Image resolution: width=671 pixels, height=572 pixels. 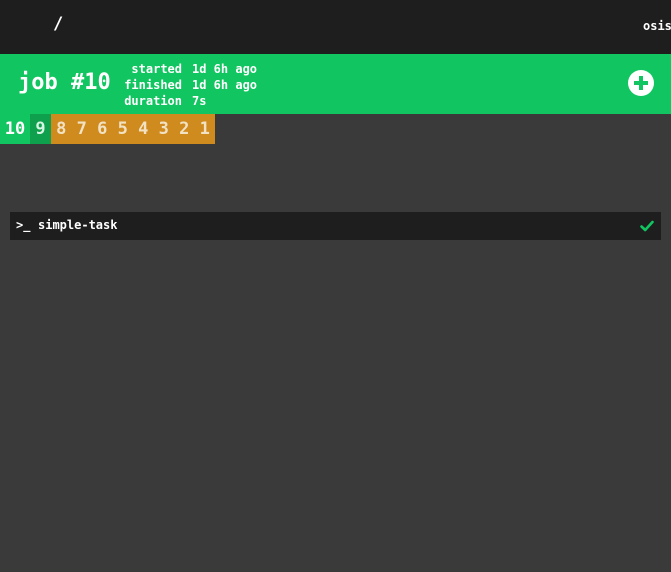 What do you see at coordinates (102, 129) in the screenshot?
I see `build-tab-6: 6` at bounding box center [102, 129].